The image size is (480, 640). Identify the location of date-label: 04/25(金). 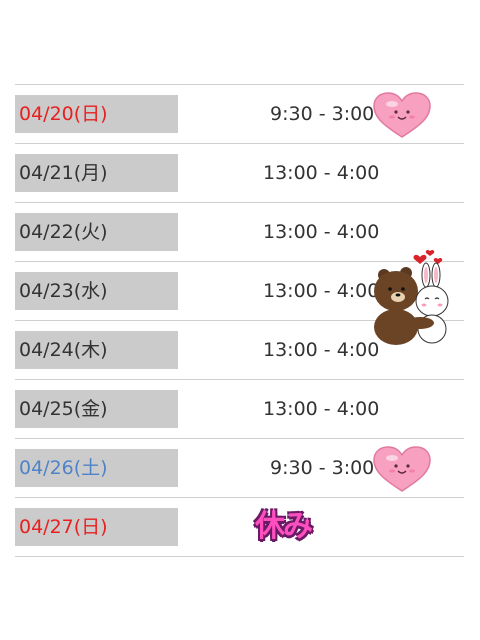
(96, 409).